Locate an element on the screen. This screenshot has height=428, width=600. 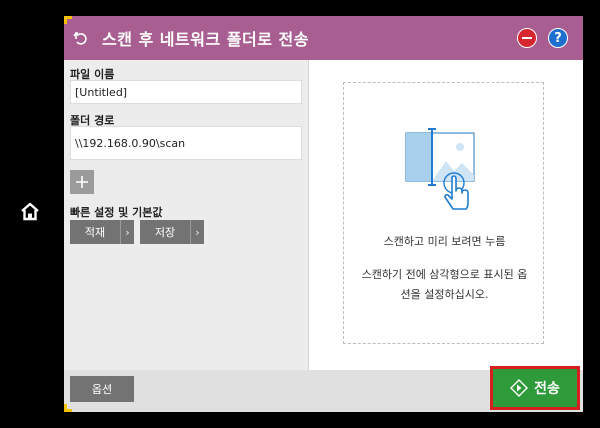
preview-caption: 스캔하고 미리 보려면 누름 is located at coordinates (444, 241).